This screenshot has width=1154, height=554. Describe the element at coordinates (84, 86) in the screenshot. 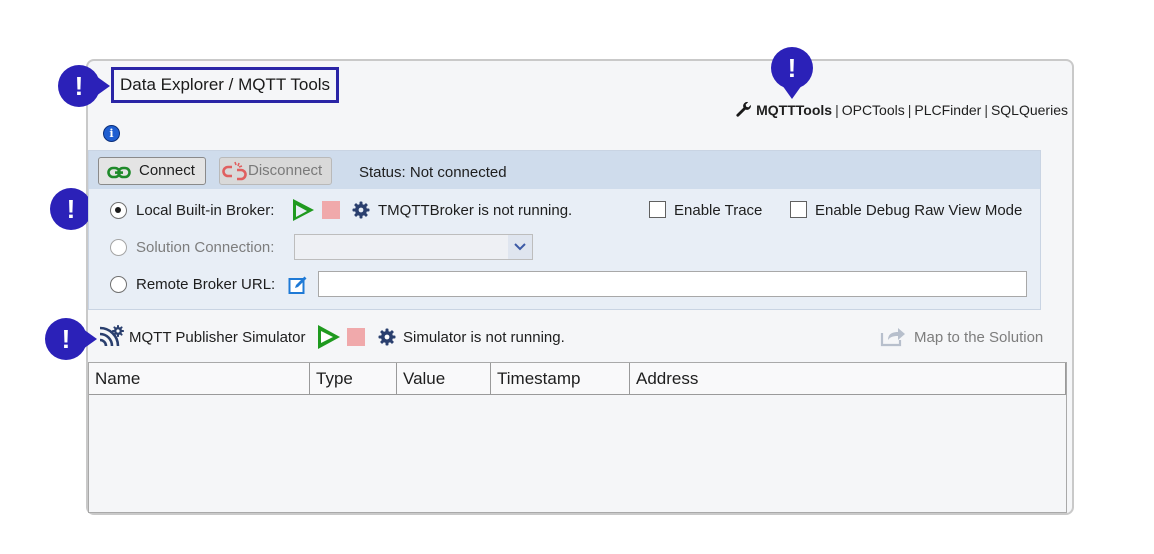

I see `callout-marker-title: !` at that location.